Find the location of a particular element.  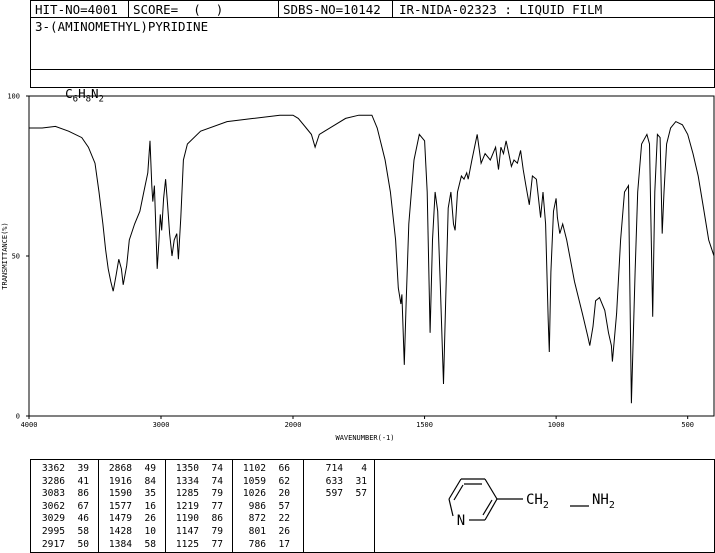

peak-wavenumber: 714 is located at coordinates (334, 468).